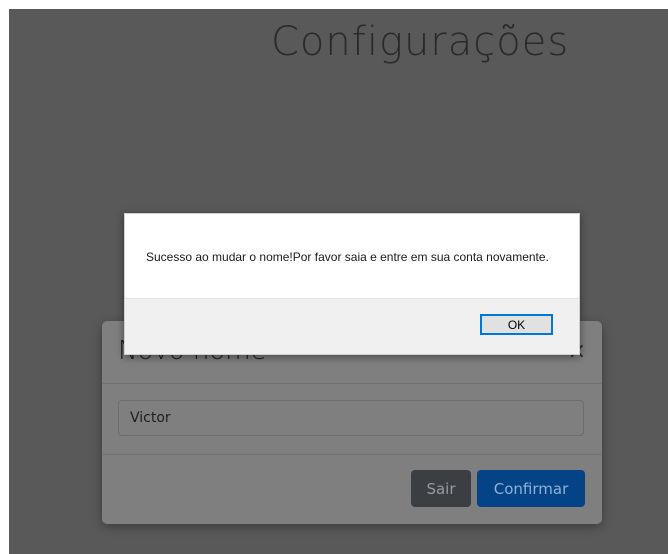  Describe the element at coordinates (531, 488) in the screenshot. I see `confirm-button: Confirmar` at that location.